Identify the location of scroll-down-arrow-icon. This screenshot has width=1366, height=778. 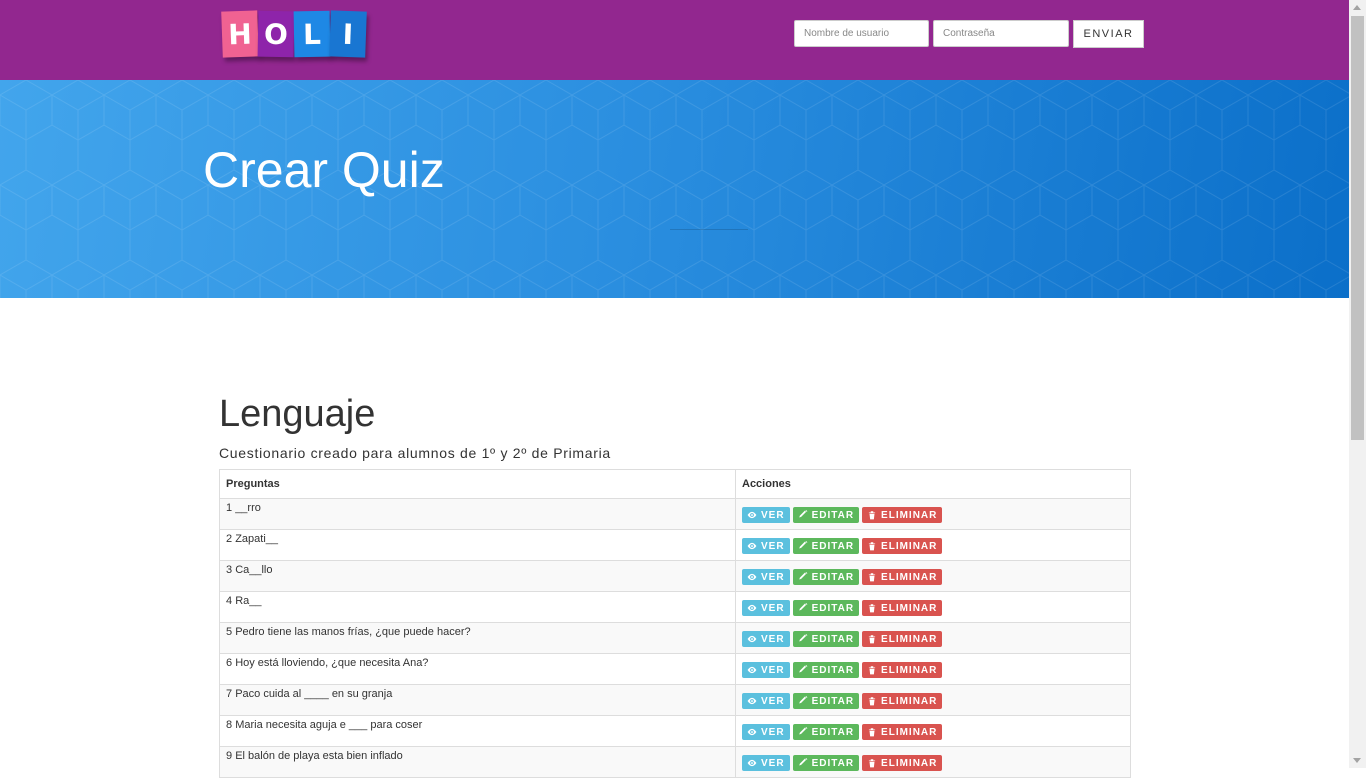
(1357, 760).